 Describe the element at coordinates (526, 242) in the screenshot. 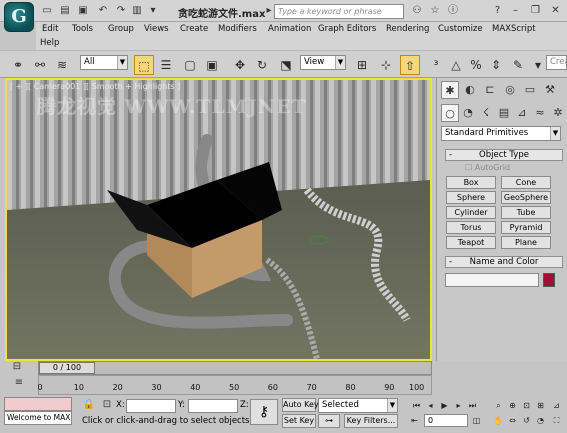

I see `plane-button: Plane` at that location.